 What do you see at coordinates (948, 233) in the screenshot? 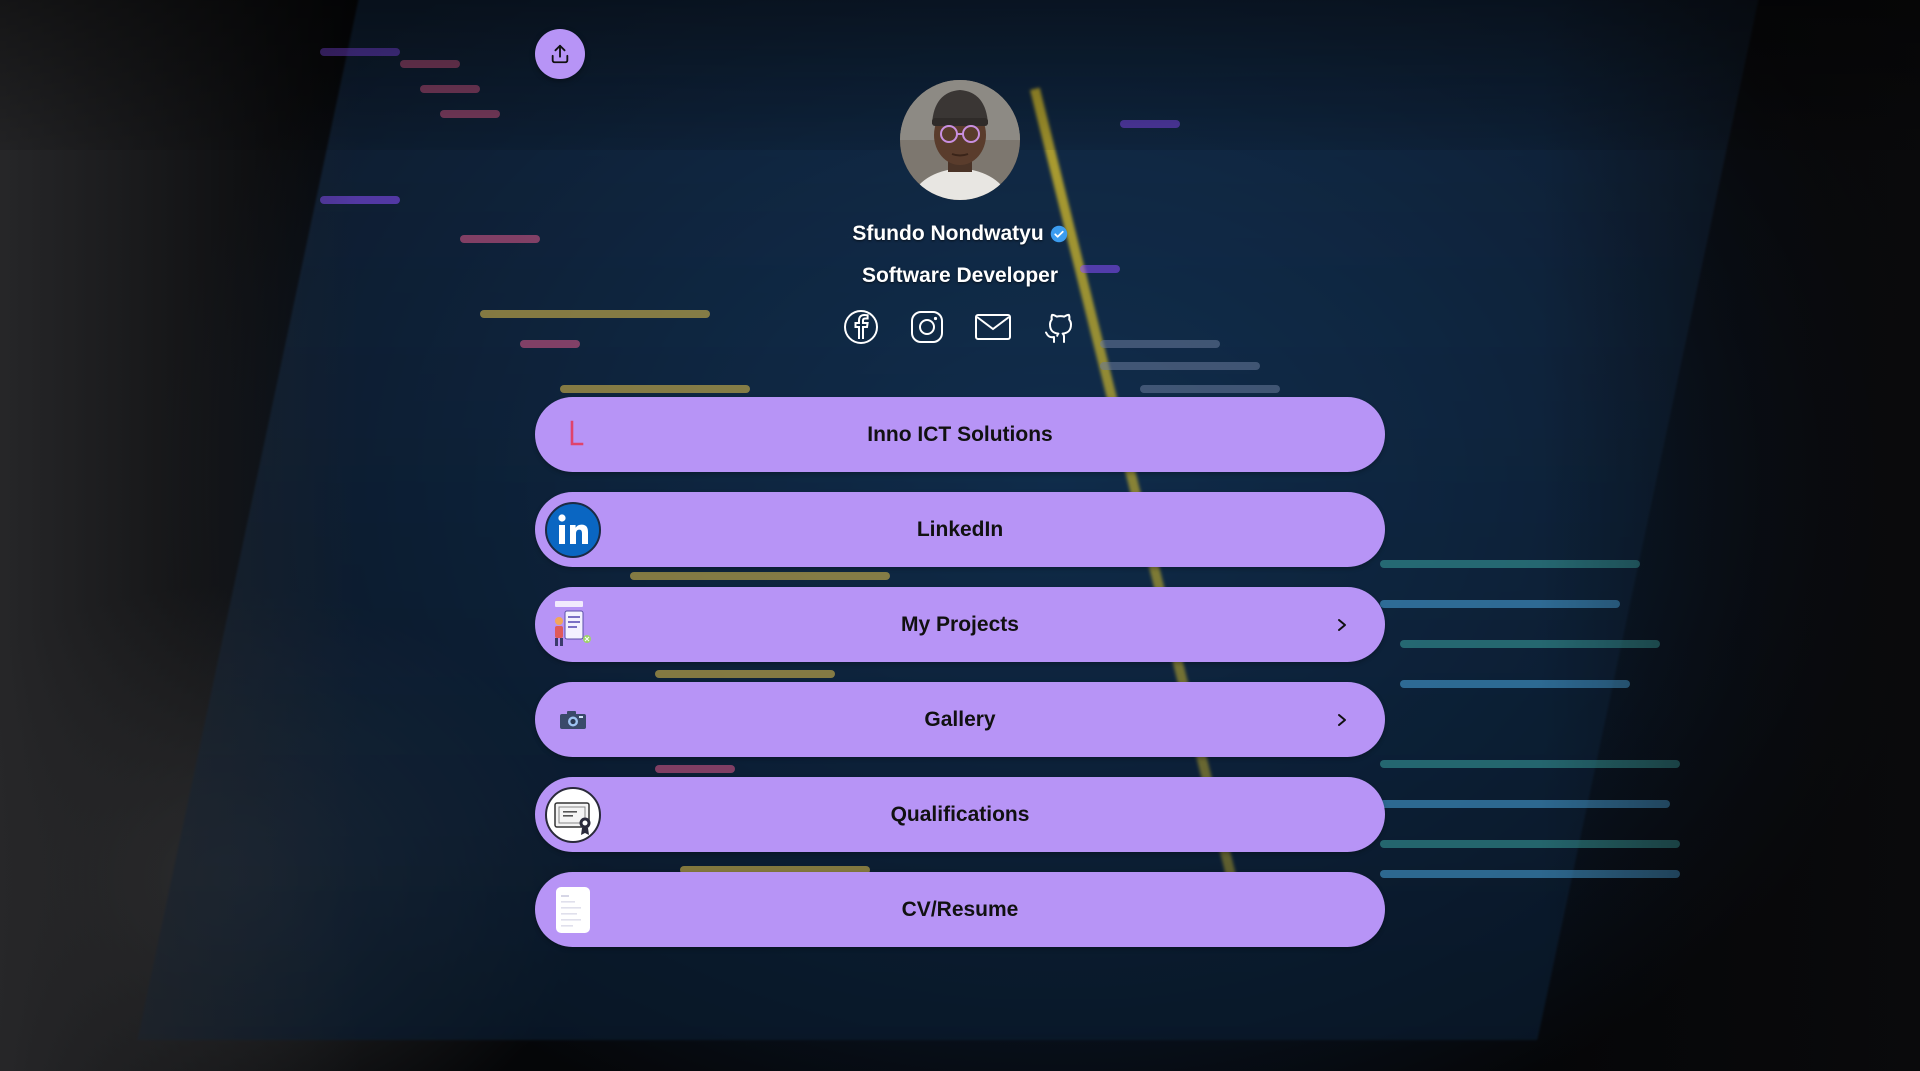
I see `profile-name: Sfundo Nondwatyu` at bounding box center [948, 233].